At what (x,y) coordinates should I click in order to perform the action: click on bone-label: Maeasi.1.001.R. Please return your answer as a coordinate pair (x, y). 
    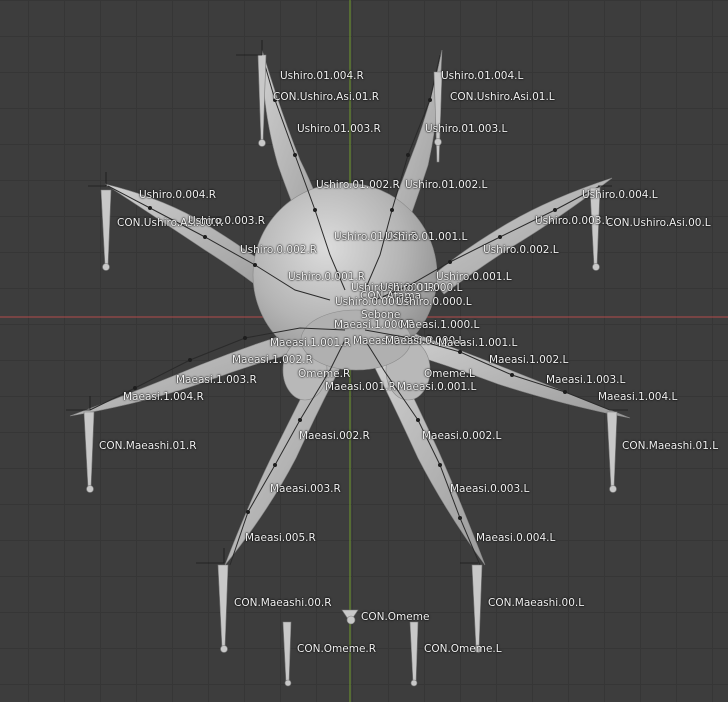
    Looking at the image, I should click on (310, 343).